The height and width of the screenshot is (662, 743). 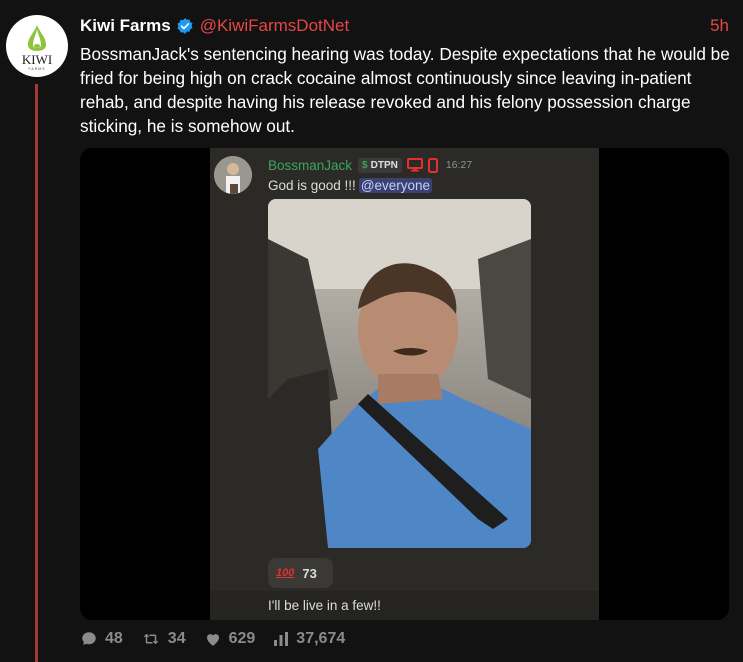 What do you see at coordinates (212, 640) in the screenshot?
I see `heart-icon` at bounding box center [212, 640].